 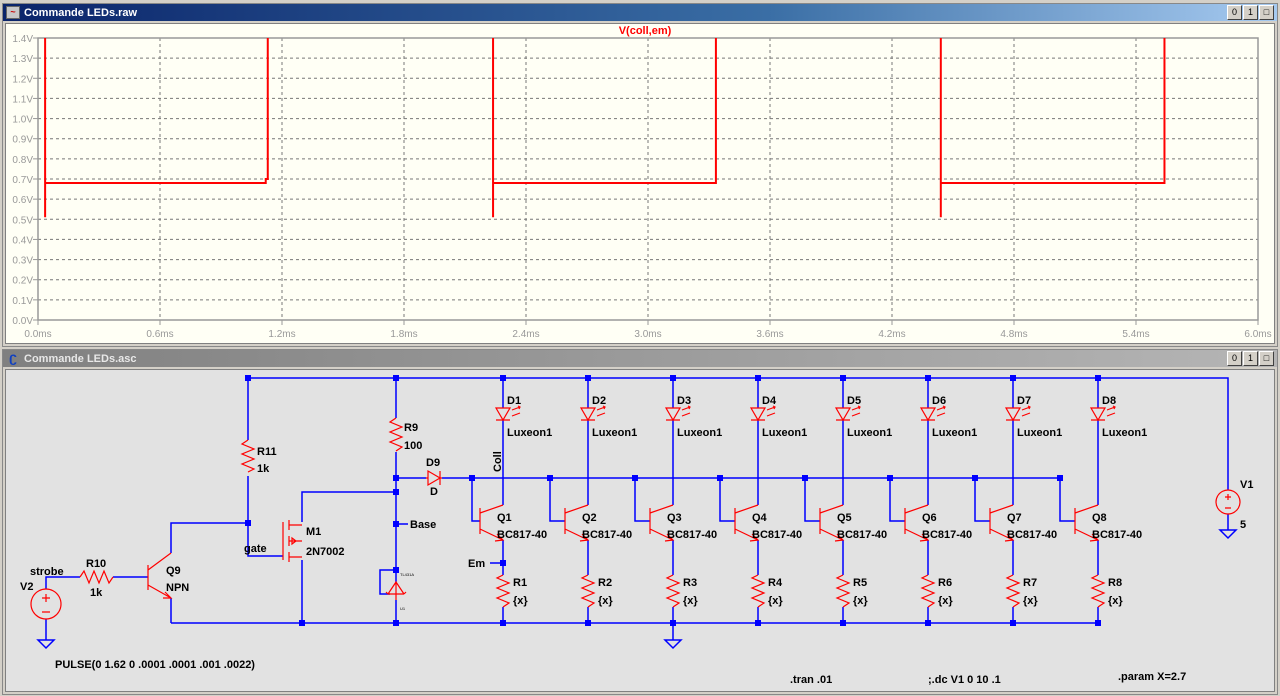 What do you see at coordinates (684, 401) in the screenshot?
I see `label-led: D3` at bounding box center [684, 401].